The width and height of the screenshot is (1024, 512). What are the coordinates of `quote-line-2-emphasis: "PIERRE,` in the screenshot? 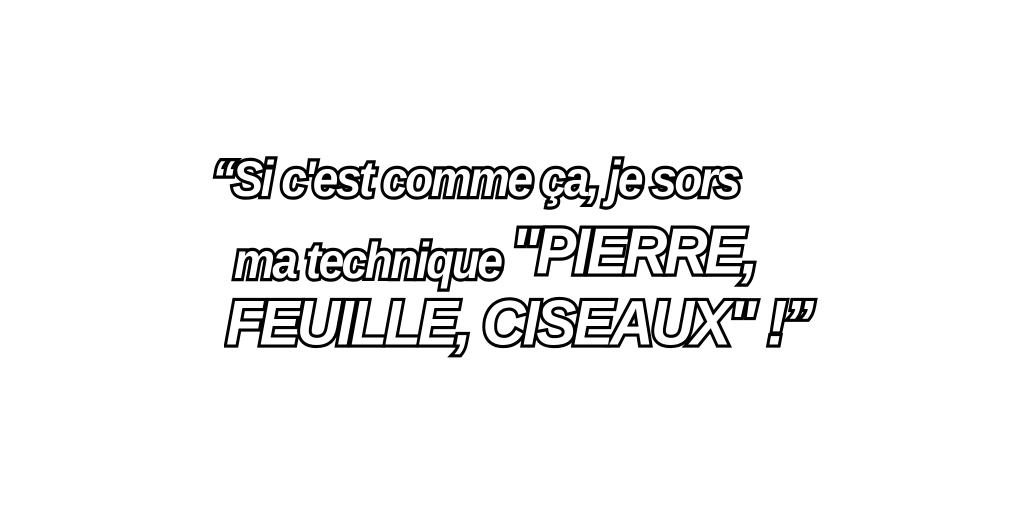 It's located at (634, 251).